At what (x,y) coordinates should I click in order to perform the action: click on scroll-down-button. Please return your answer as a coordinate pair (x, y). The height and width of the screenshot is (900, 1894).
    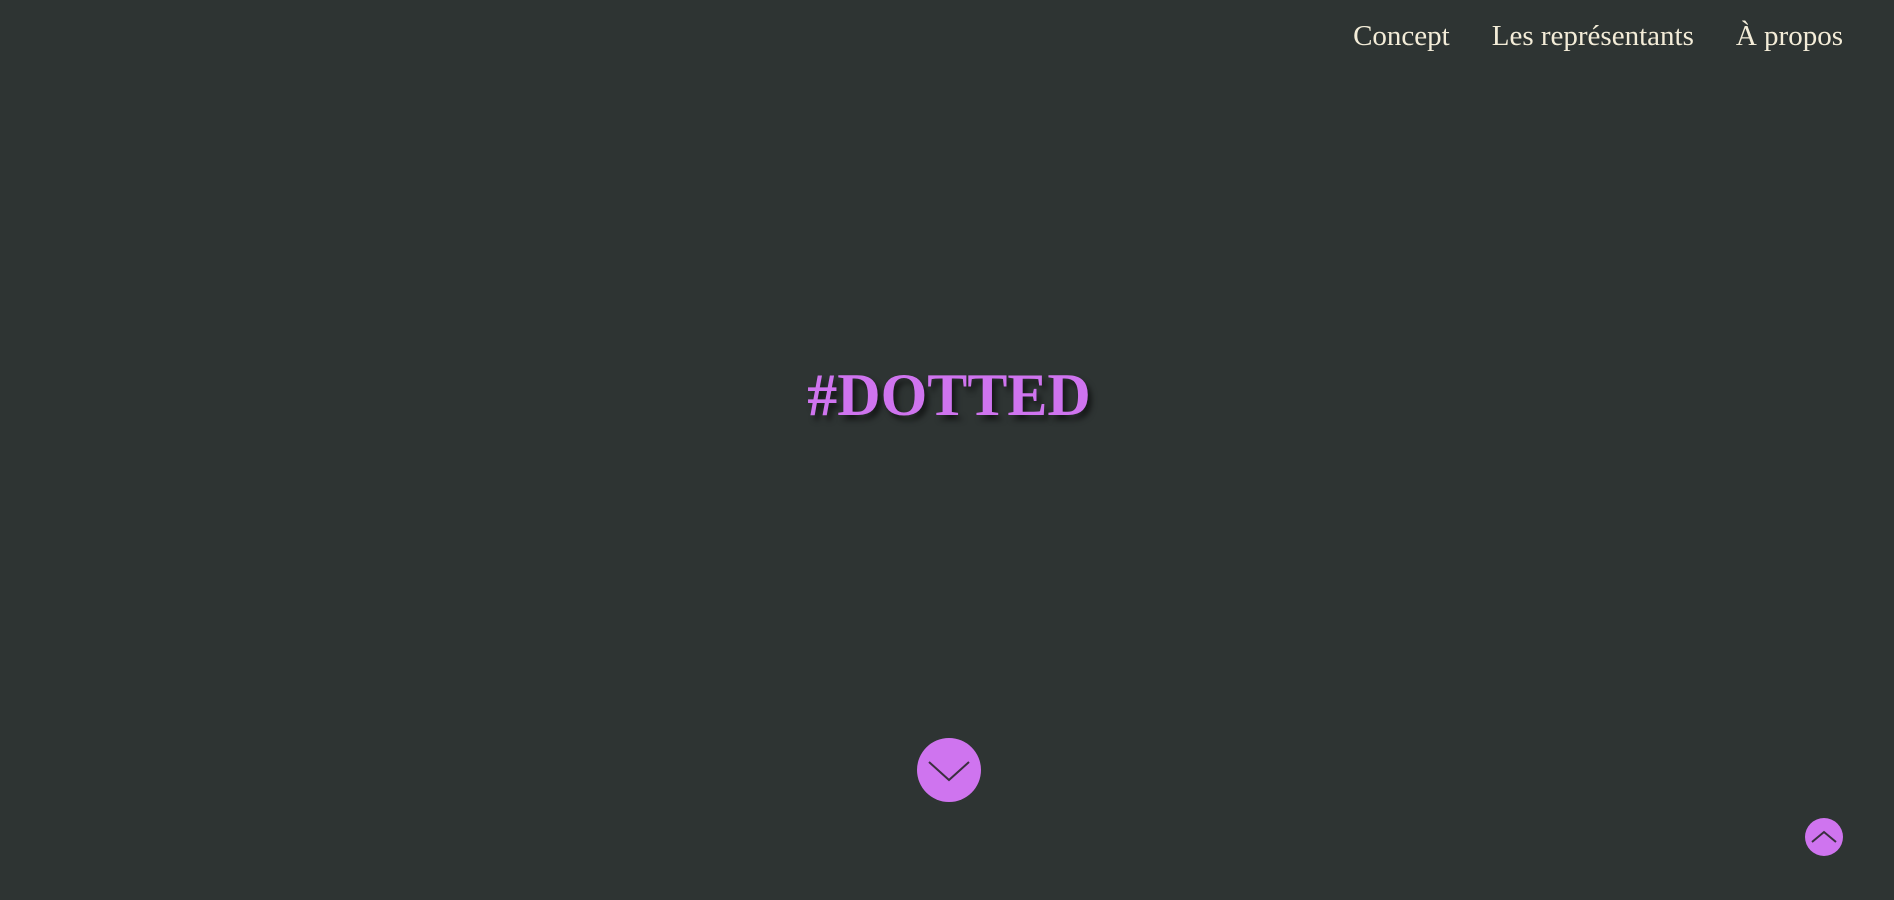
    Looking at the image, I should click on (949, 770).